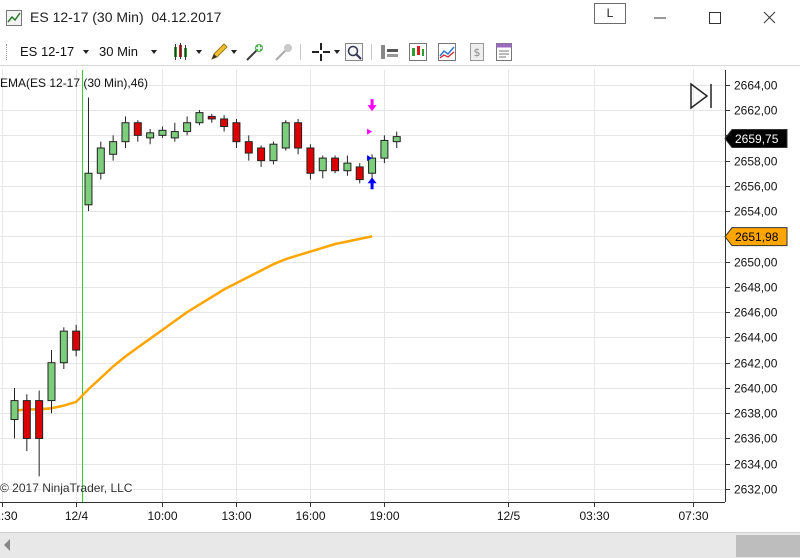  I want to click on close-button, so click(770, 17).